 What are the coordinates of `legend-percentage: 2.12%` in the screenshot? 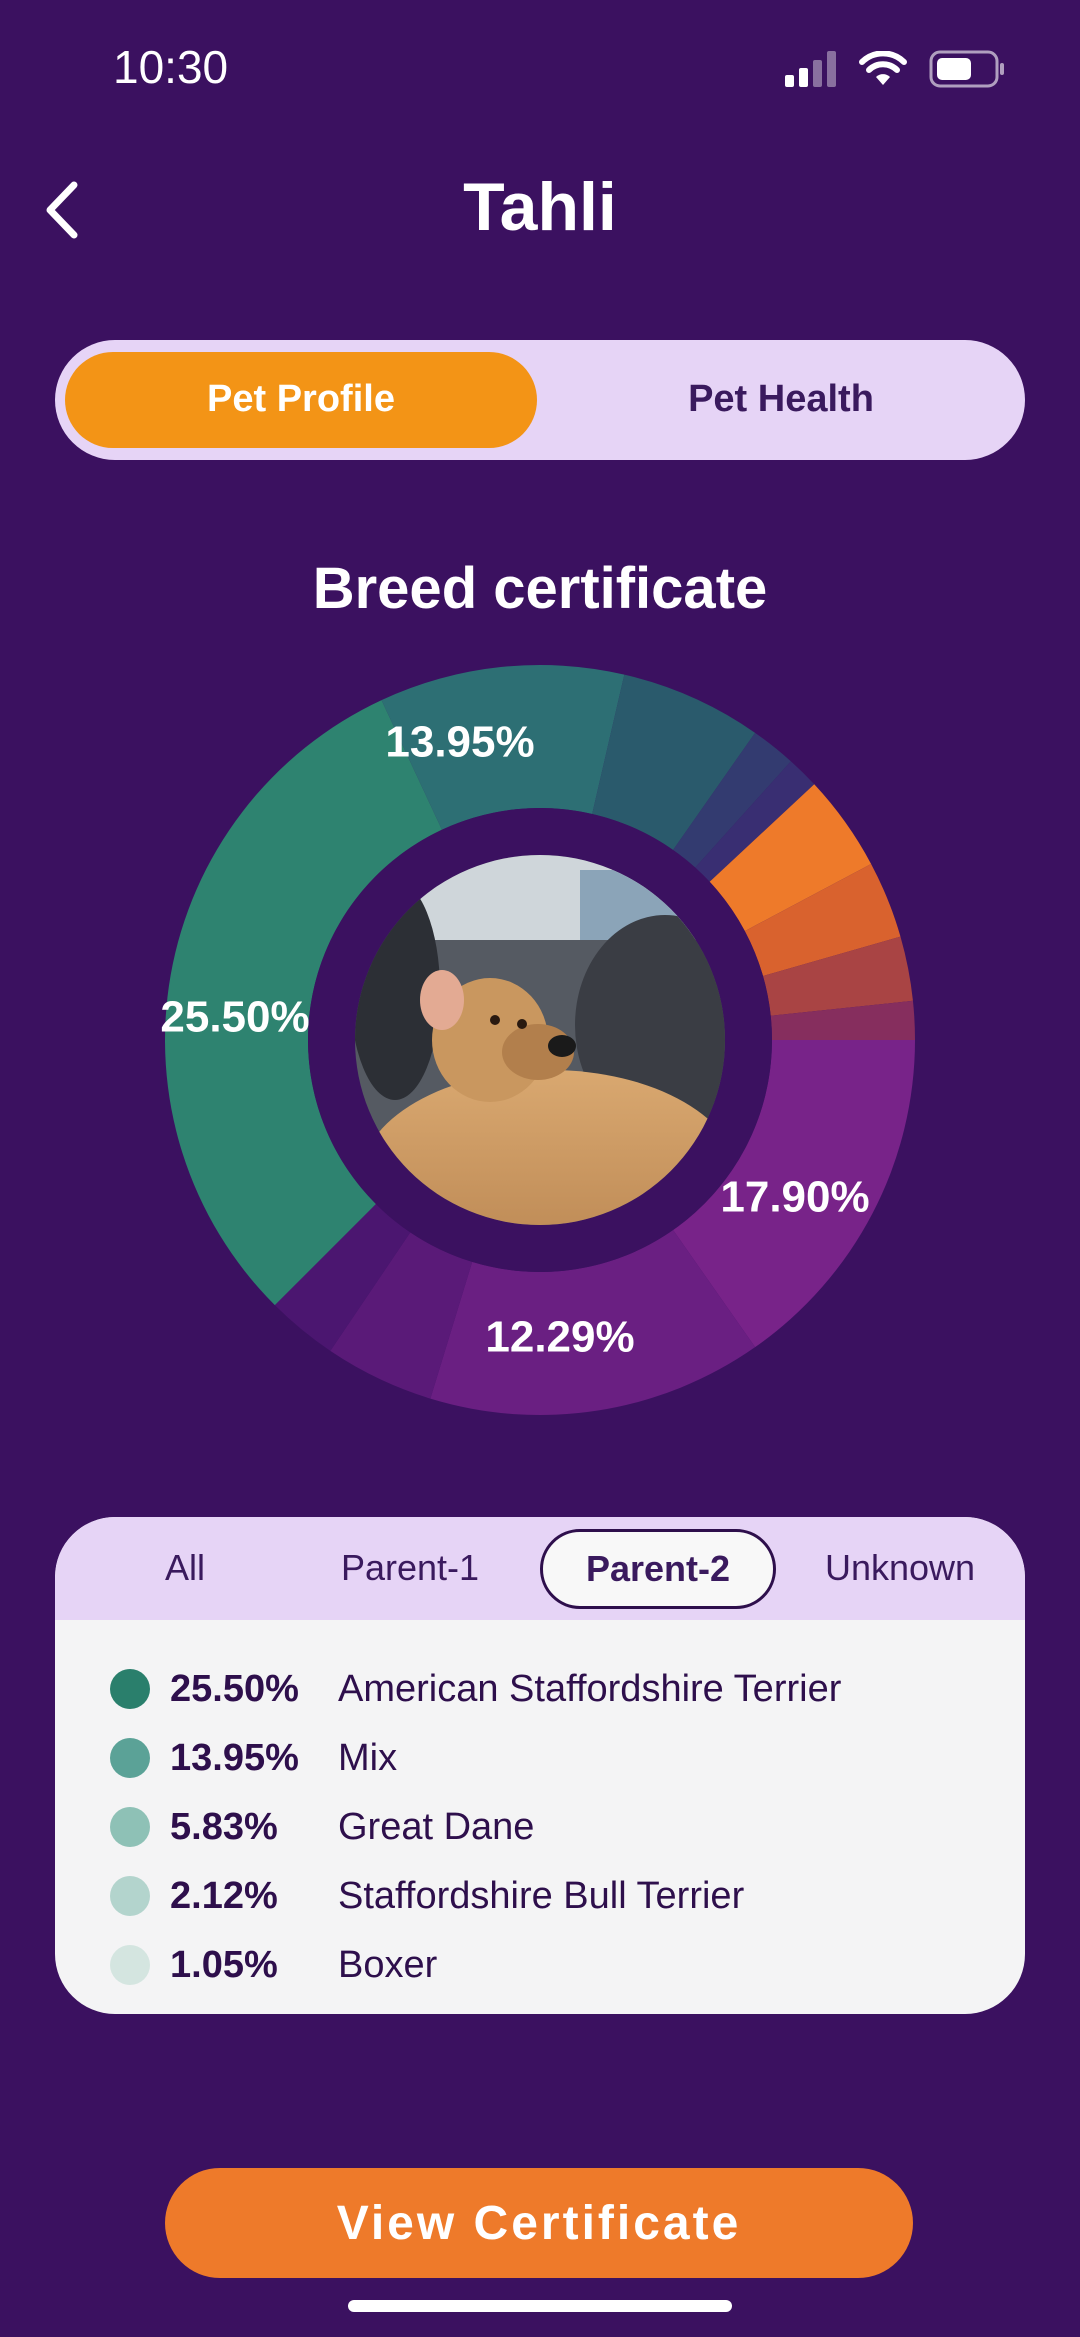 It's located at (224, 1895).